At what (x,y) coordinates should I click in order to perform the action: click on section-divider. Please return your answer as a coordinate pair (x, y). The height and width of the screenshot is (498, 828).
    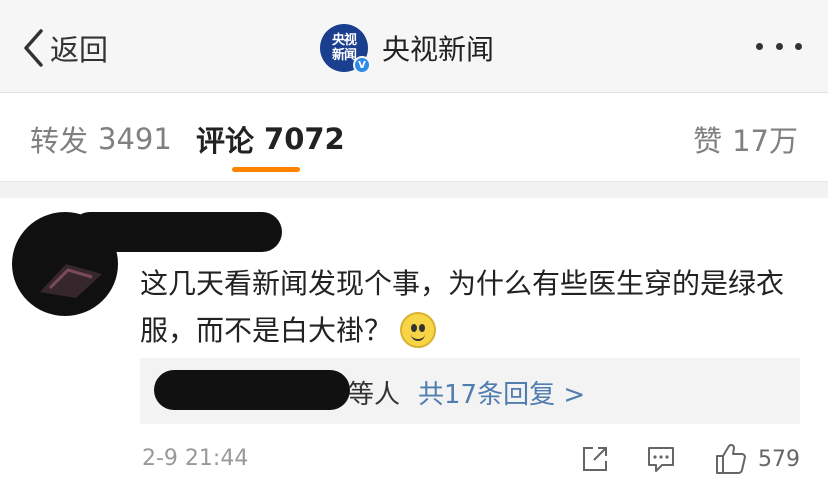
    Looking at the image, I should click on (414, 189).